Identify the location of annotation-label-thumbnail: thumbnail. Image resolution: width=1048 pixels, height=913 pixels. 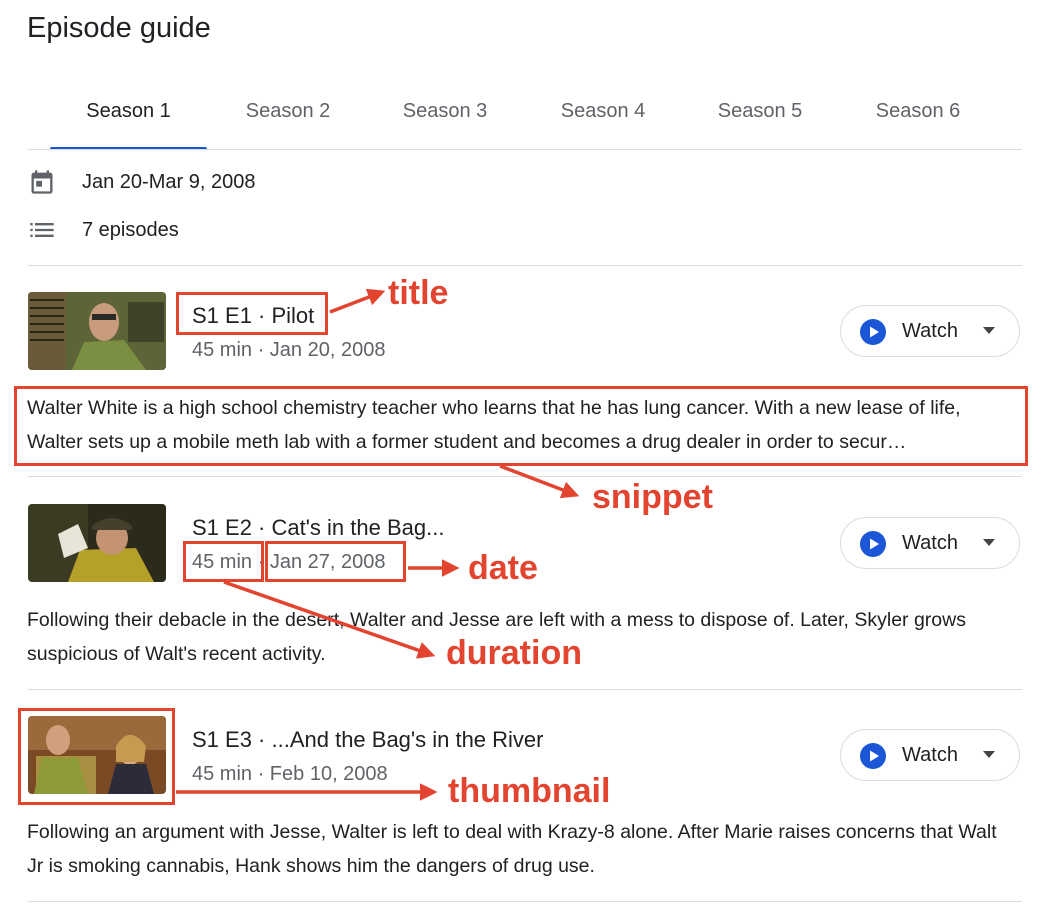
(529, 791).